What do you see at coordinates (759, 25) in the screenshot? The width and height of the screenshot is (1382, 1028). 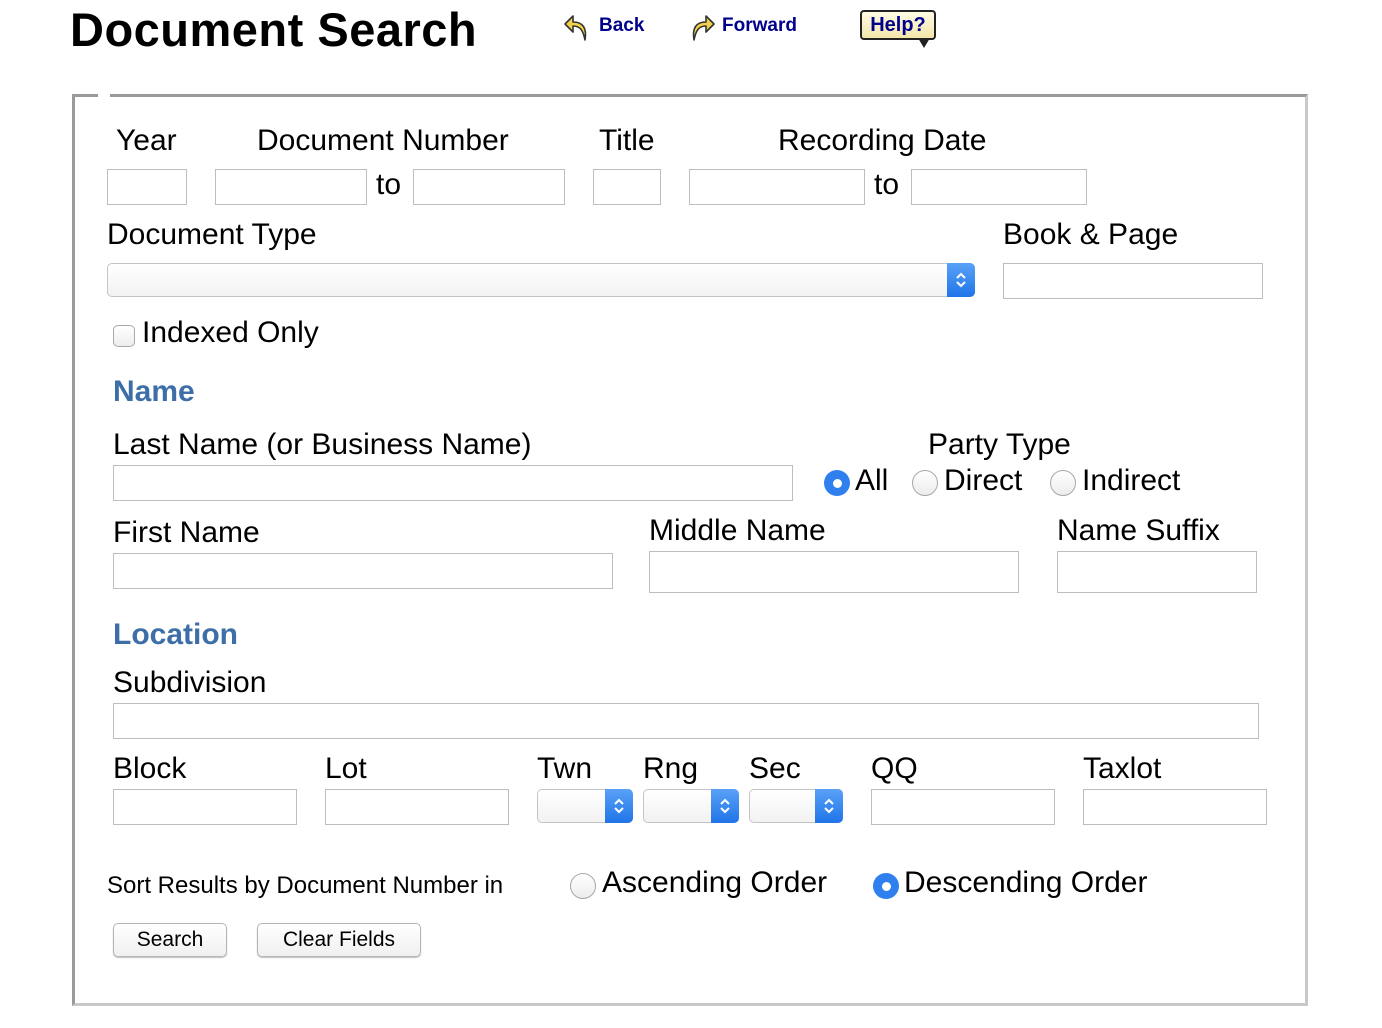 I see `forward-label: Forward` at bounding box center [759, 25].